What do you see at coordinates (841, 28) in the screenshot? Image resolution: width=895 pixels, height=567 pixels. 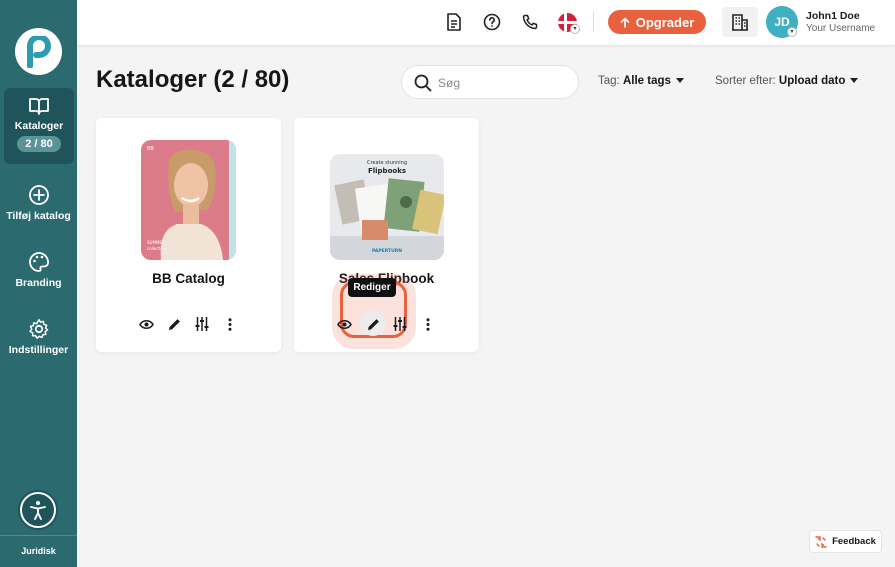 I see `user-subtitle: Your Username` at bounding box center [841, 28].